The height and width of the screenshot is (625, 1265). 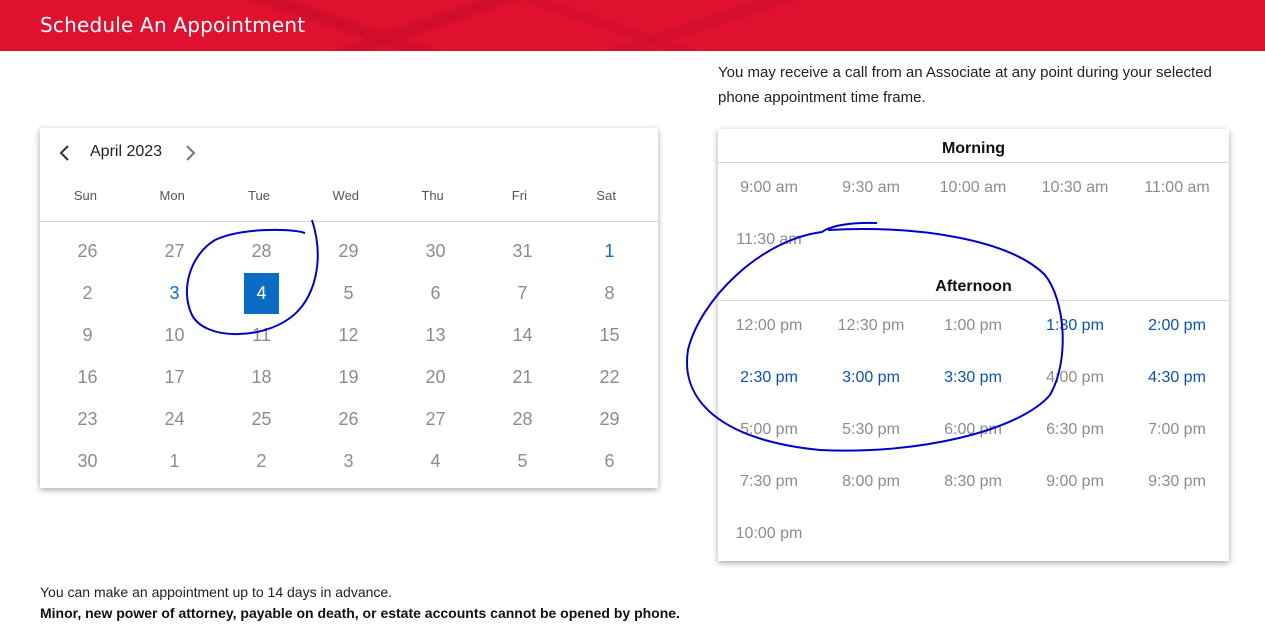 What do you see at coordinates (259, 195) in the screenshot?
I see `weekday-label: Tue` at bounding box center [259, 195].